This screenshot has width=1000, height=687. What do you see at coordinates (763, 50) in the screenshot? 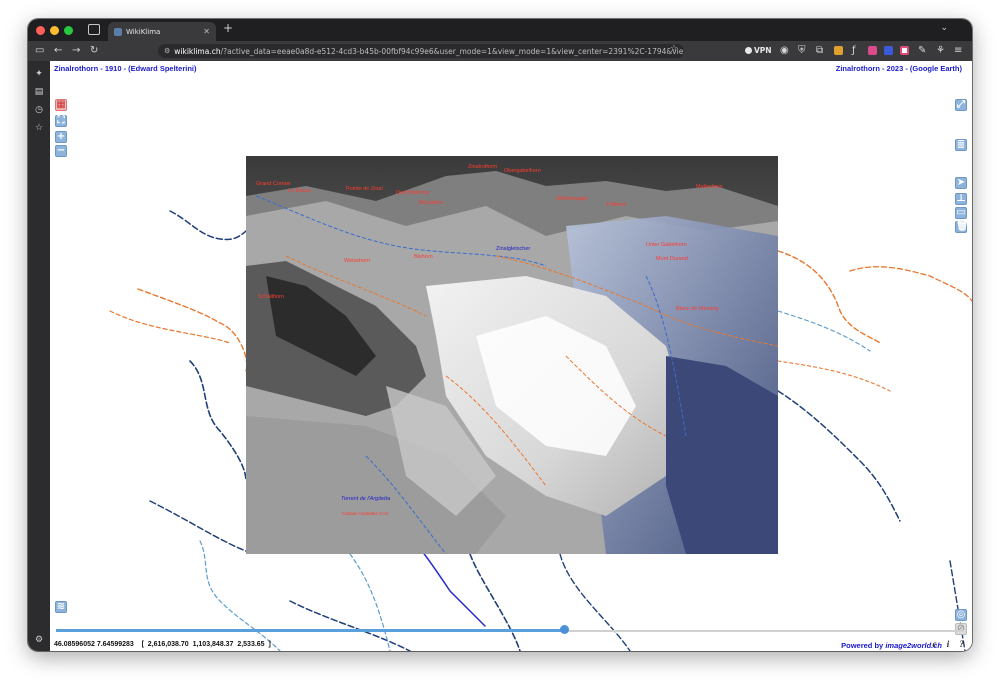
I see `vpn-label: VPN` at bounding box center [763, 50].